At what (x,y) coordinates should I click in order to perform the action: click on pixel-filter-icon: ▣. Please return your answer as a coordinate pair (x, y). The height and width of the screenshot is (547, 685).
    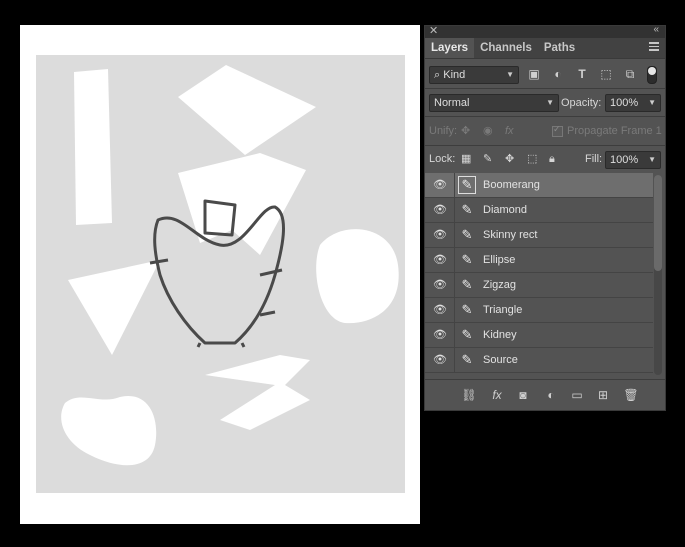
    Looking at the image, I should click on (534, 74).